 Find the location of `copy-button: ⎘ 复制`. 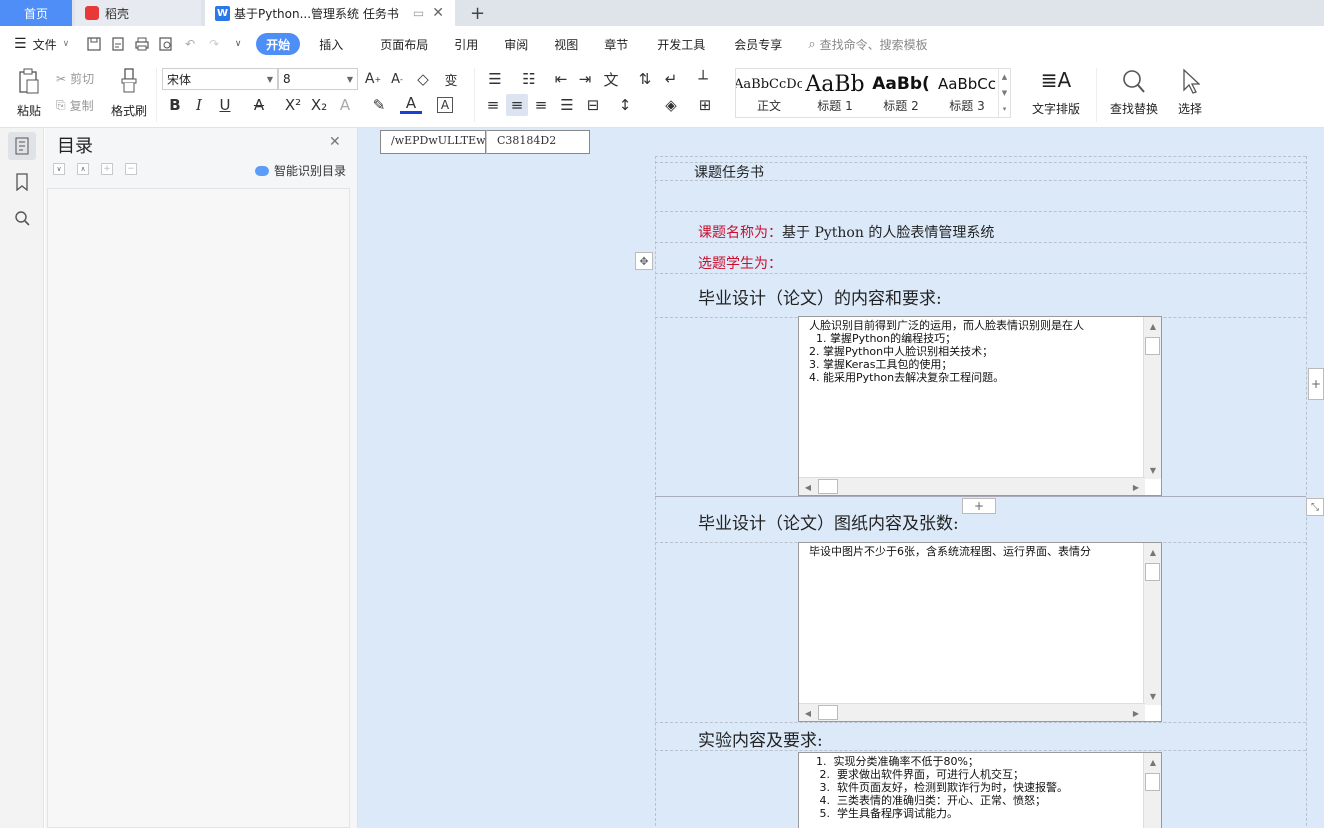

copy-button: ⎘ 复制 is located at coordinates (75, 105).